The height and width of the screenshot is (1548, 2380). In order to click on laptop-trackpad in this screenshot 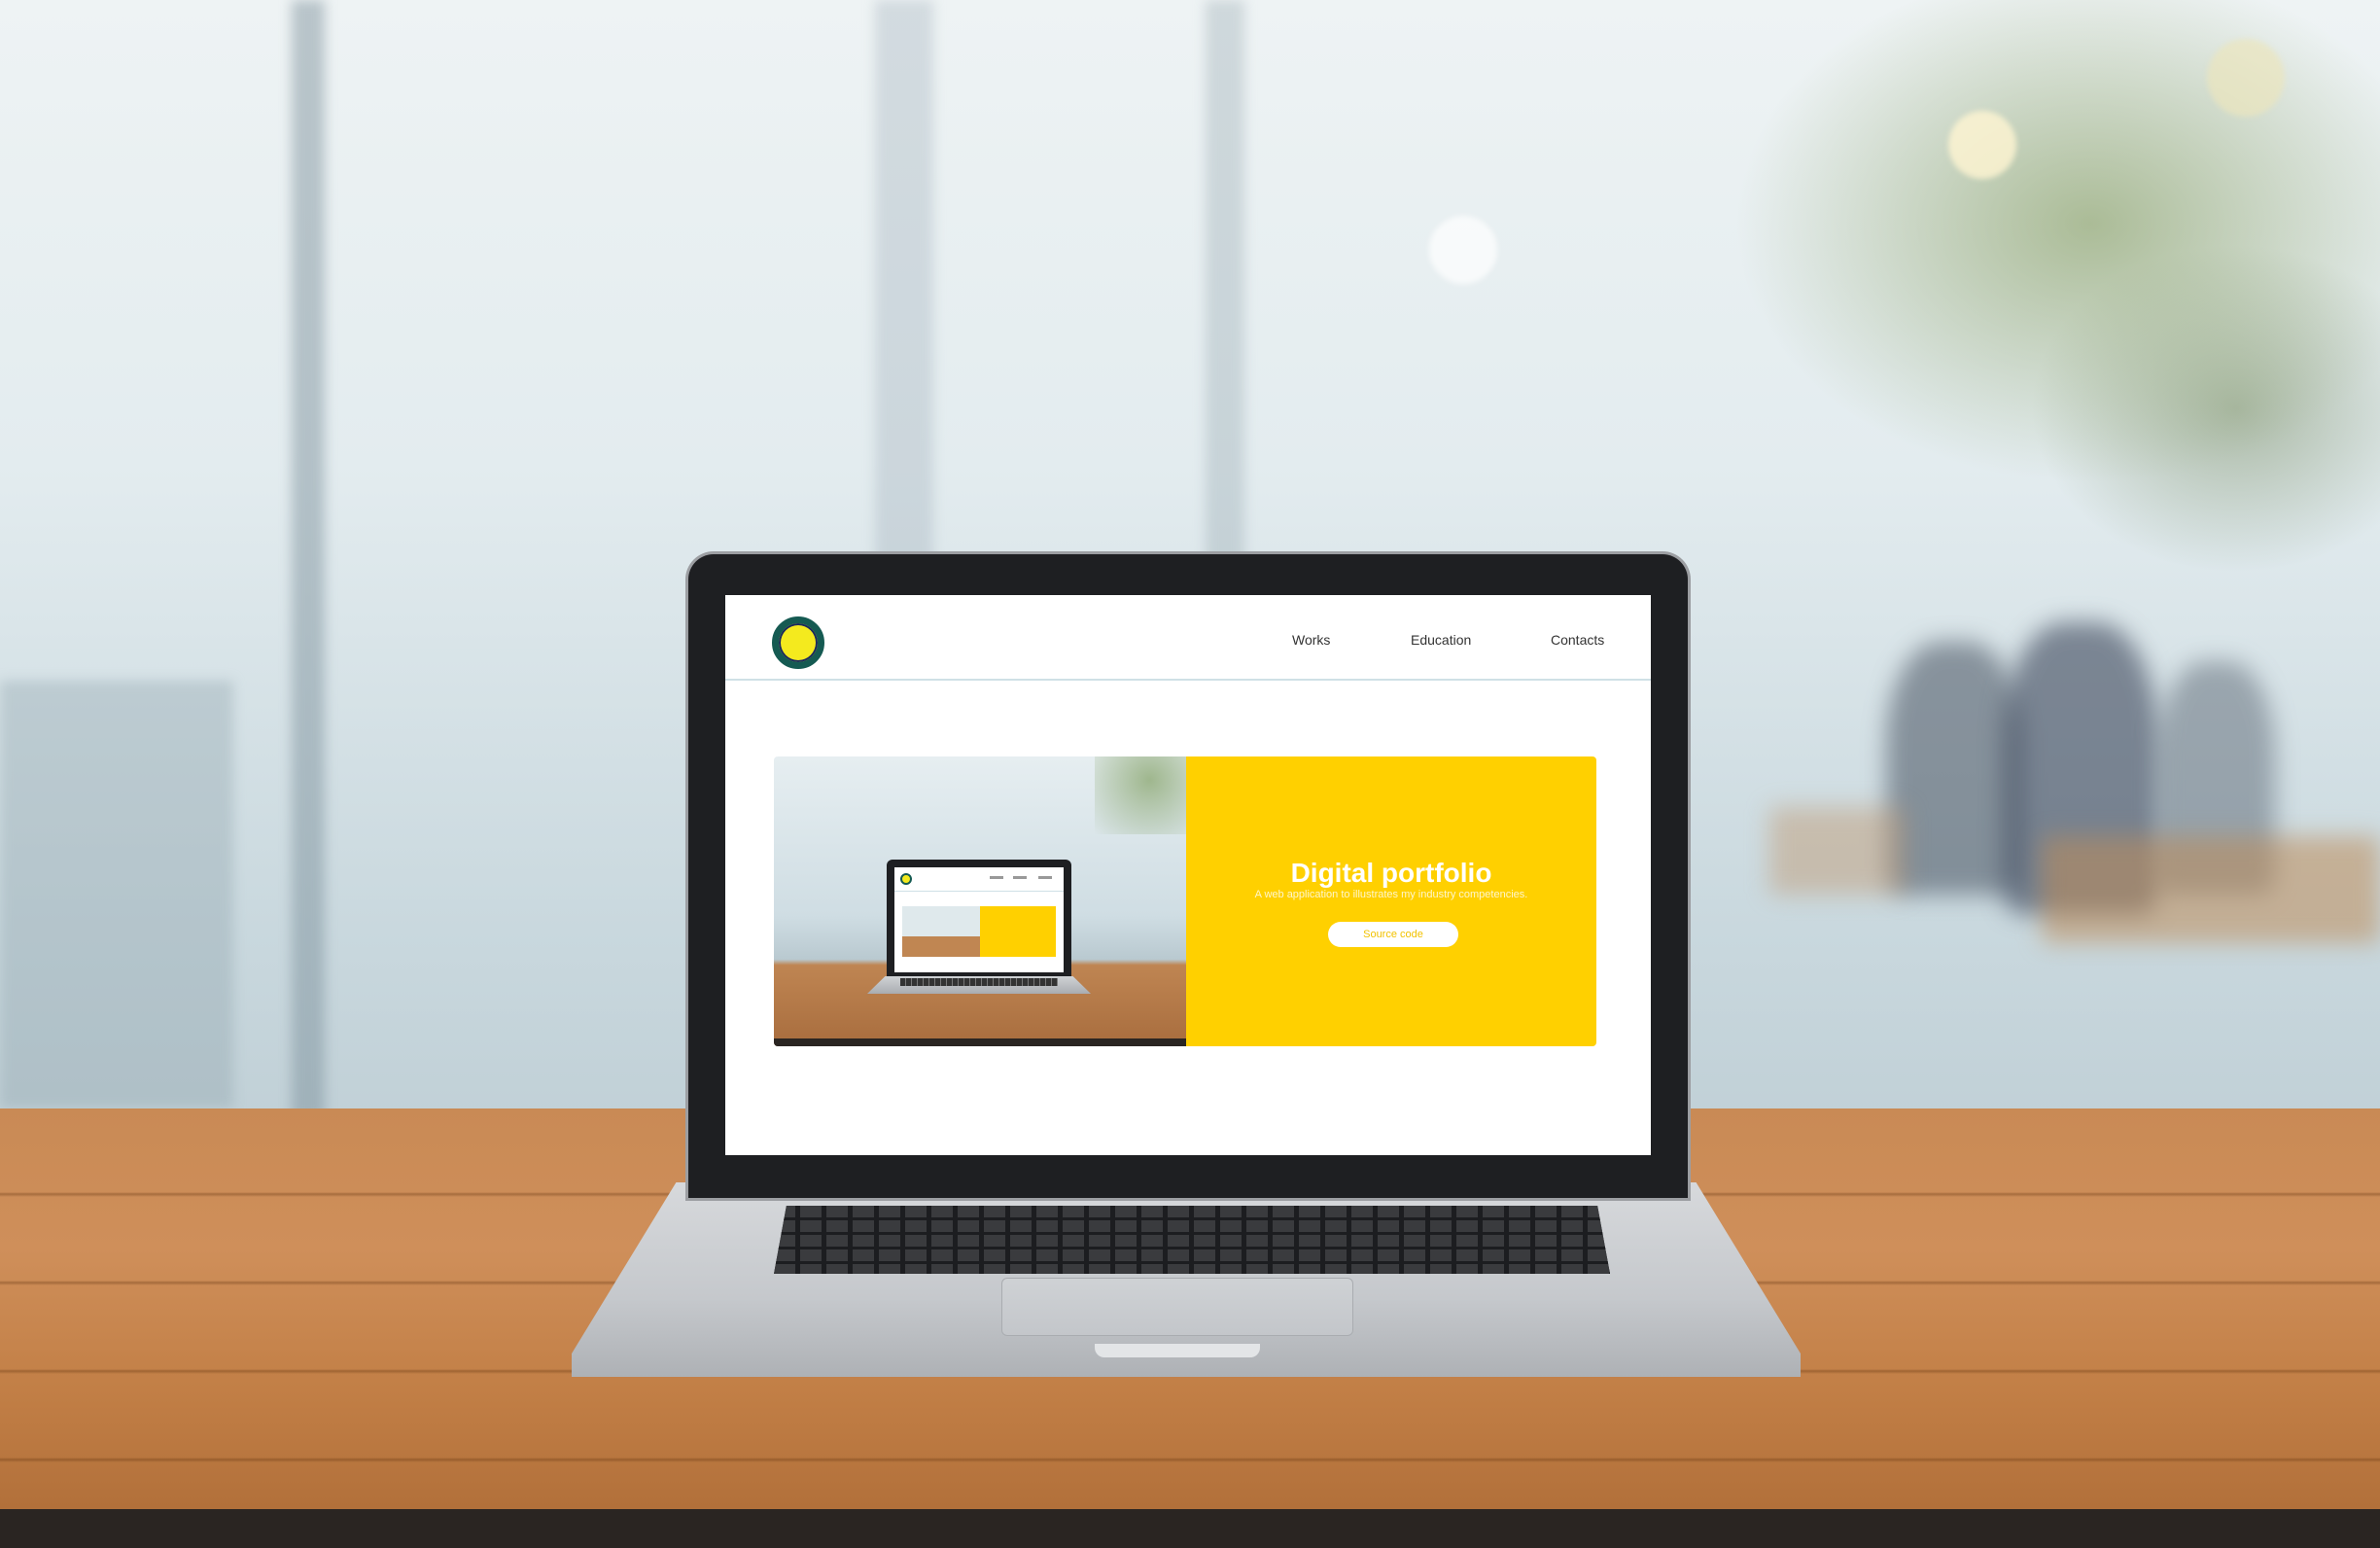, I will do `click(1177, 1307)`.